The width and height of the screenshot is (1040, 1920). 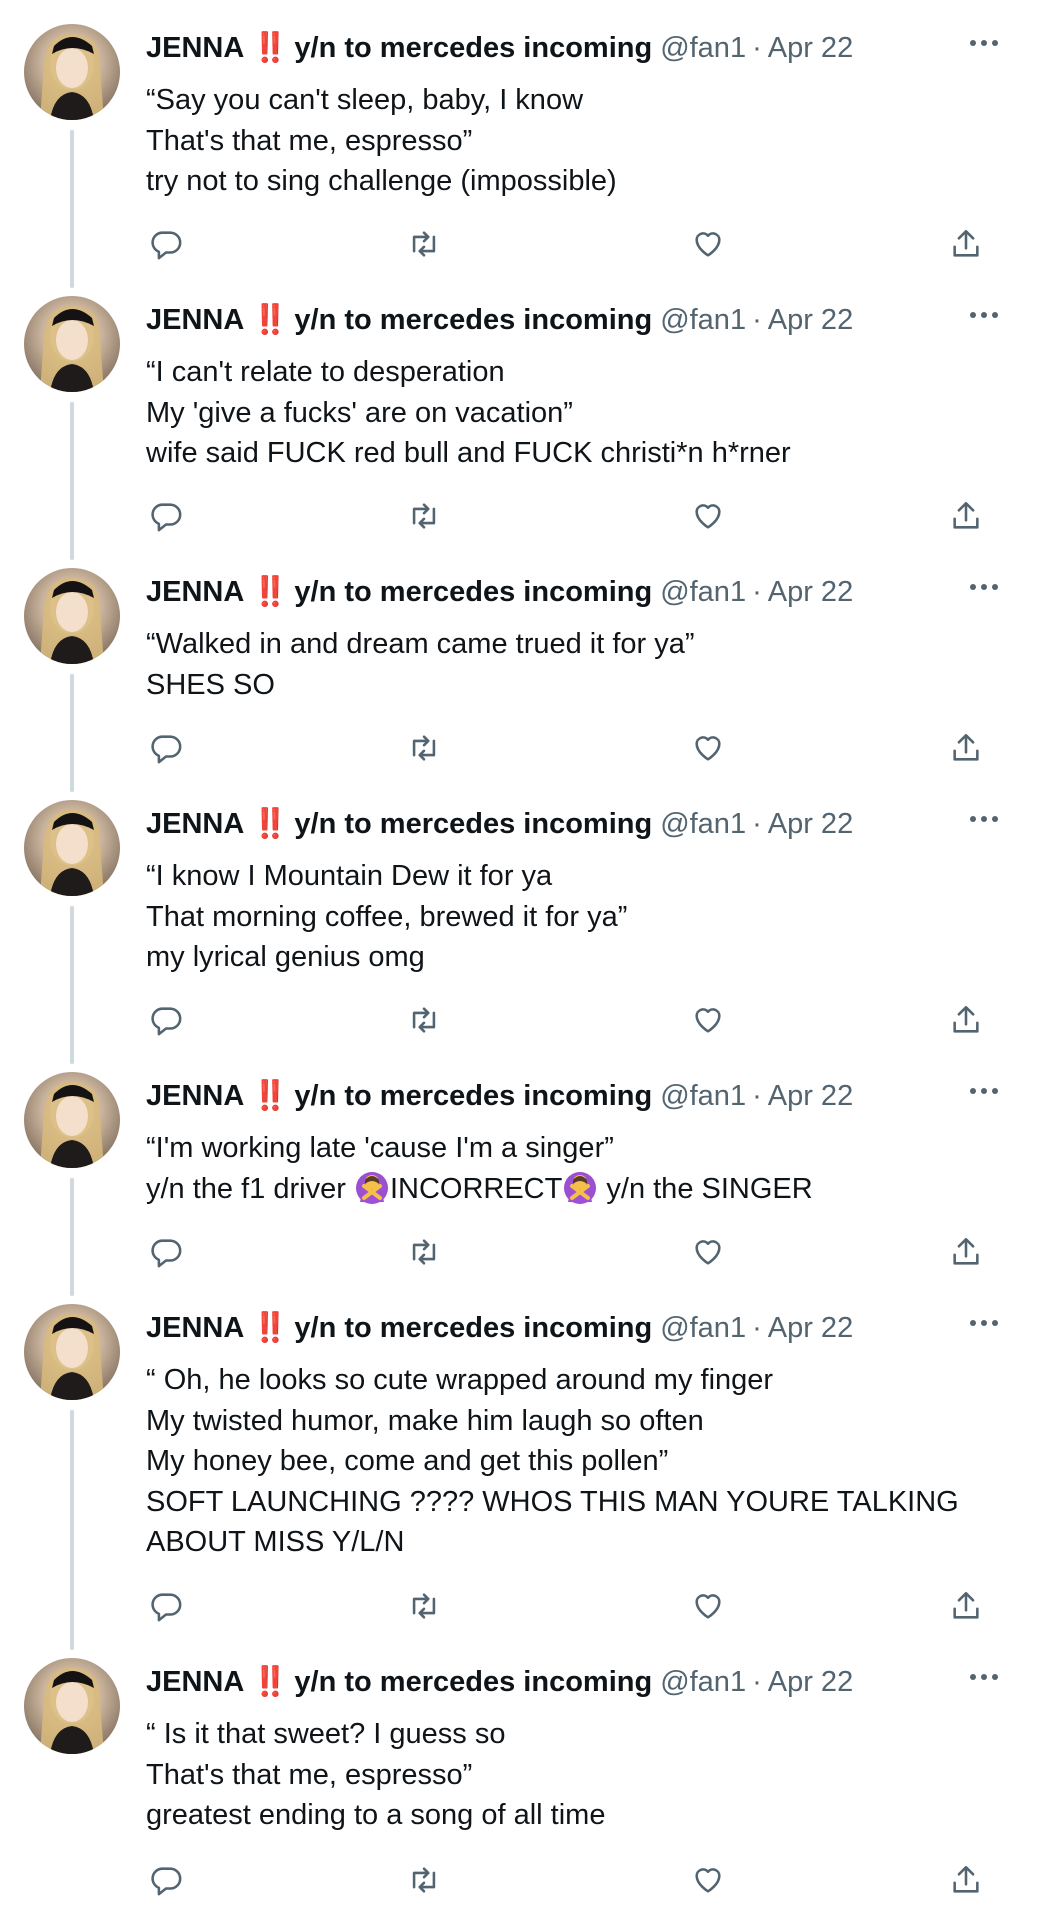 What do you see at coordinates (250, 1188) in the screenshot?
I see `tweet-text-part: y/n the f1 driver` at bounding box center [250, 1188].